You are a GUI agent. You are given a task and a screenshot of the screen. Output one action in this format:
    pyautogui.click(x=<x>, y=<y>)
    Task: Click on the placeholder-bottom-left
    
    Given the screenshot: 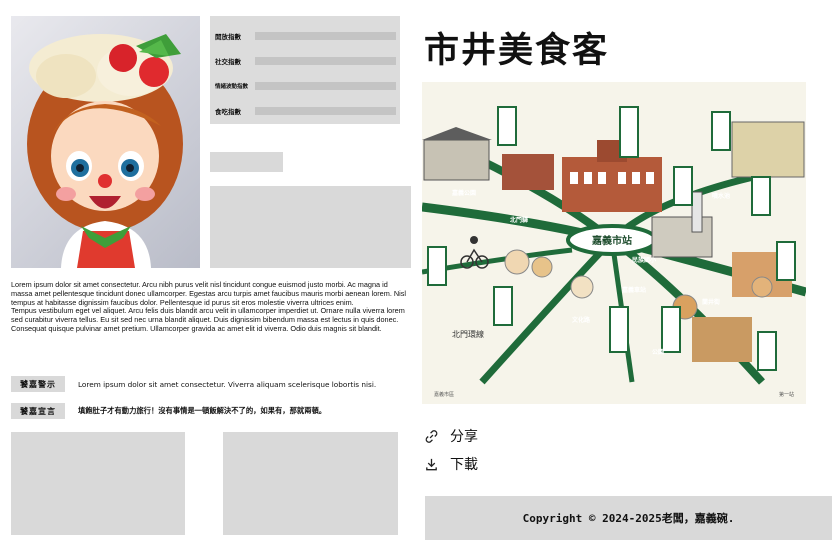 What is the action you would take?
    pyautogui.click(x=98, y=483)
    